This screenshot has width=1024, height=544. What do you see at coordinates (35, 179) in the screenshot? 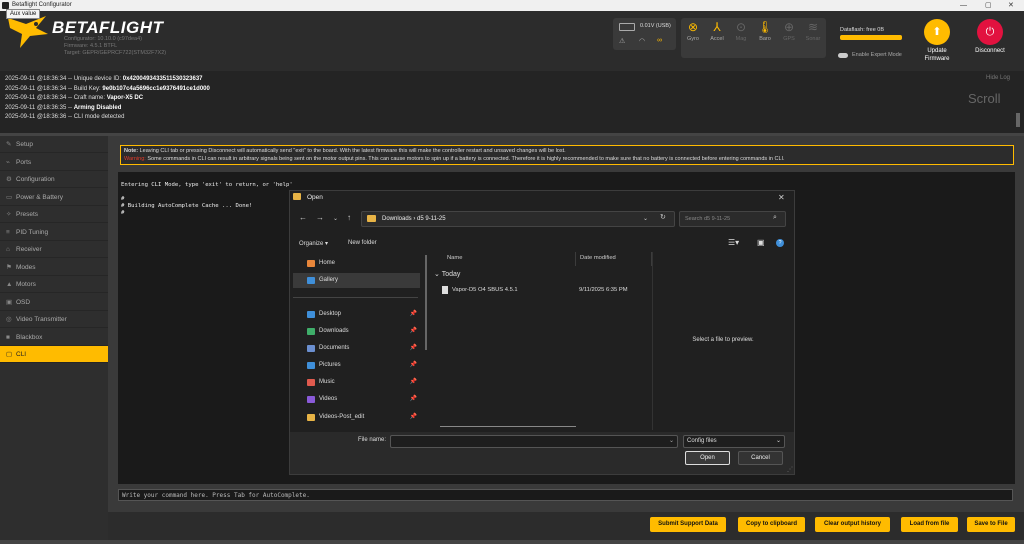
I see `sidebar-item-label: Configuration` at bounding box center [35, 179].